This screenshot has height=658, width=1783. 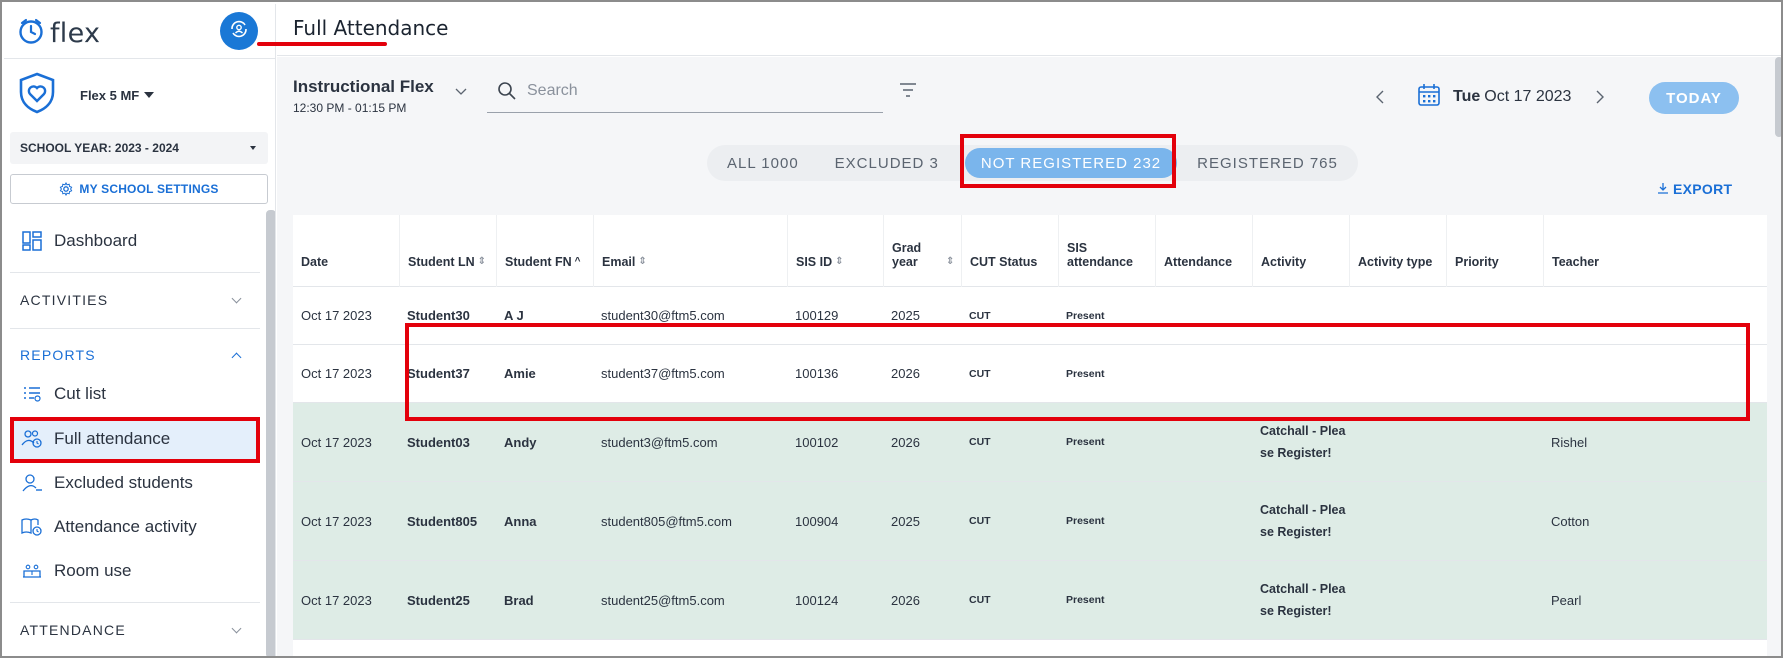 I want to click on gear-icon, so click(x=66, y=189).